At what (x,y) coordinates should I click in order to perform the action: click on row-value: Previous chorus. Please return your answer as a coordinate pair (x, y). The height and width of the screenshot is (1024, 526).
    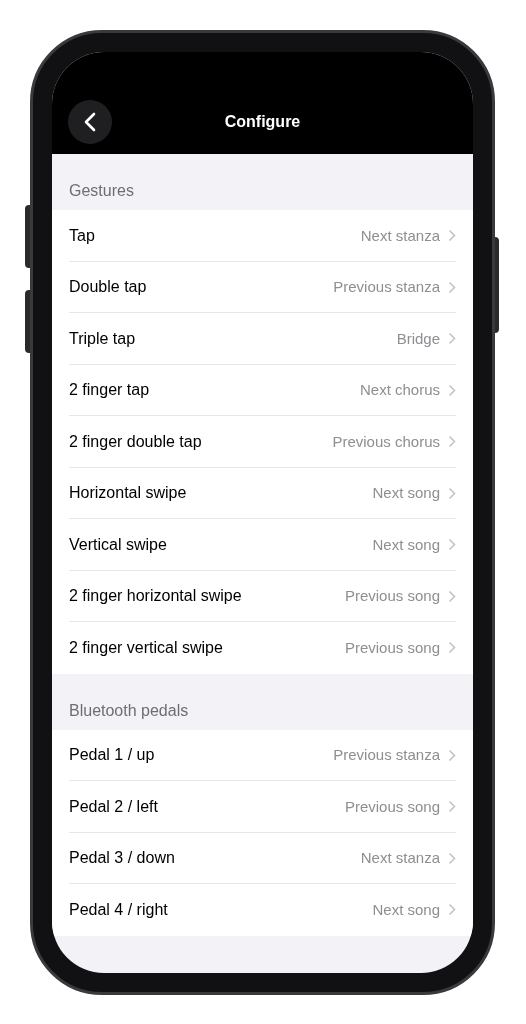
    Looking at the image, I should click on (386, 441).